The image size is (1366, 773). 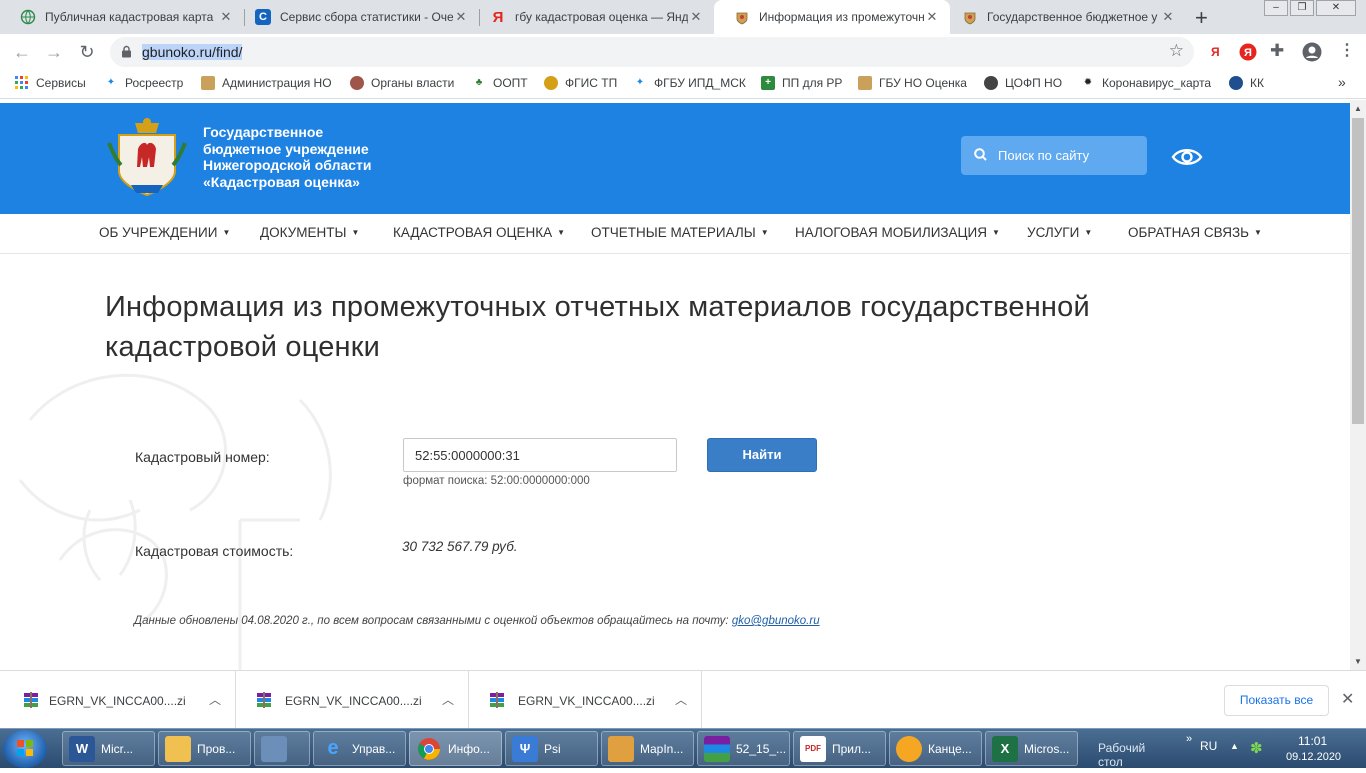 What do you see at coordinates (762, 455) in the screenshot?
I see `find-button: Найти` at bounding box center [762, 455].